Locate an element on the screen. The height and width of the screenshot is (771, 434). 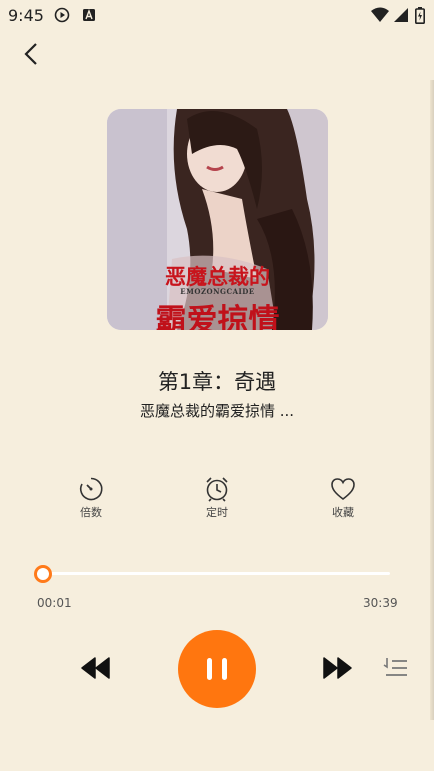
pause-button is located at coordinates (217, 669).